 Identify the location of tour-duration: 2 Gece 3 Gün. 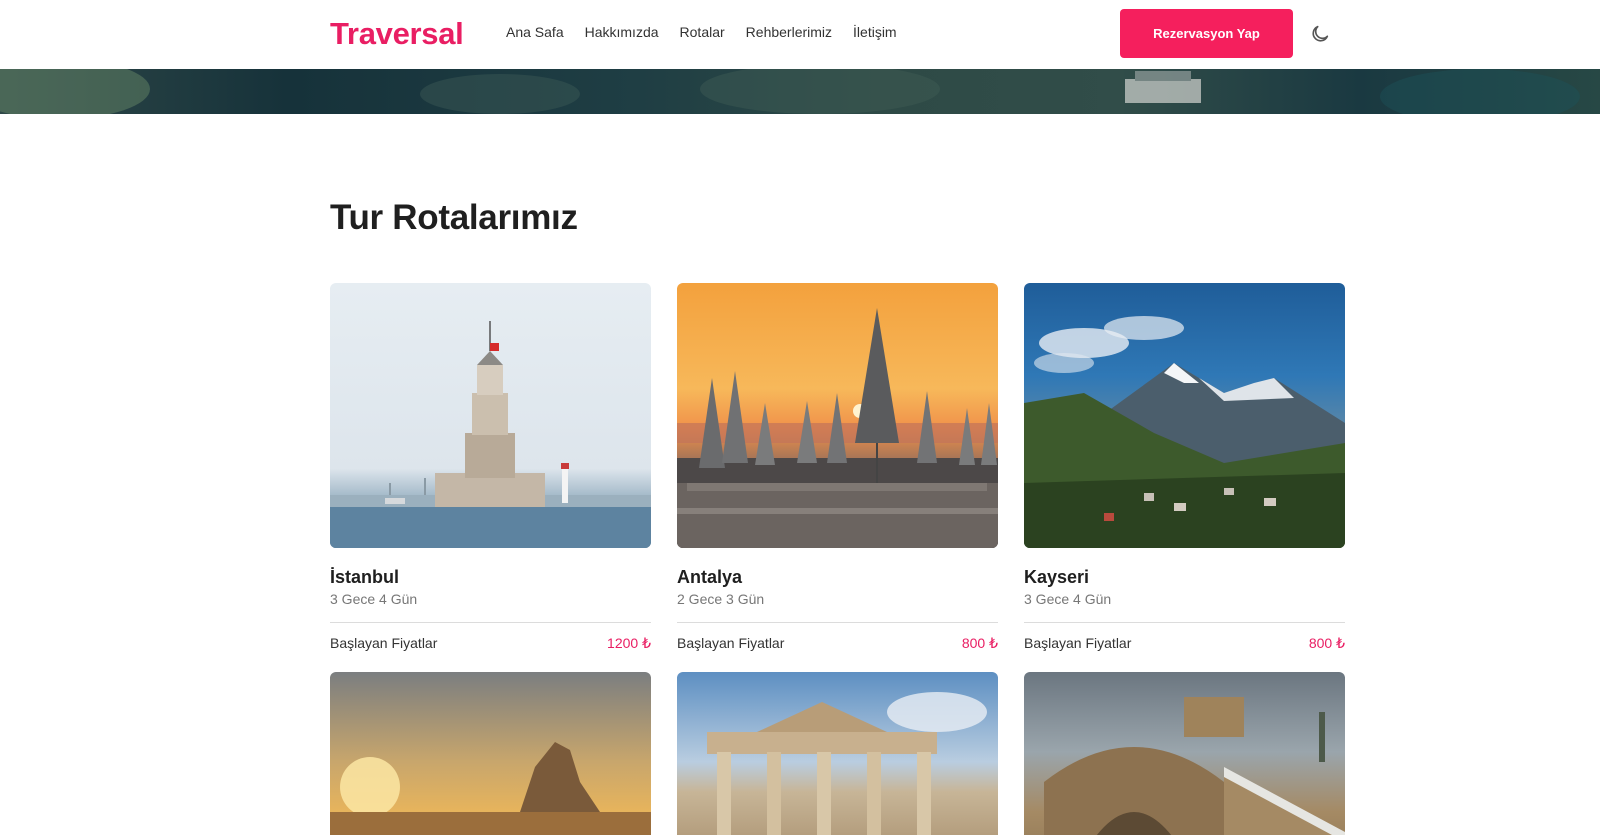
(721, 599).